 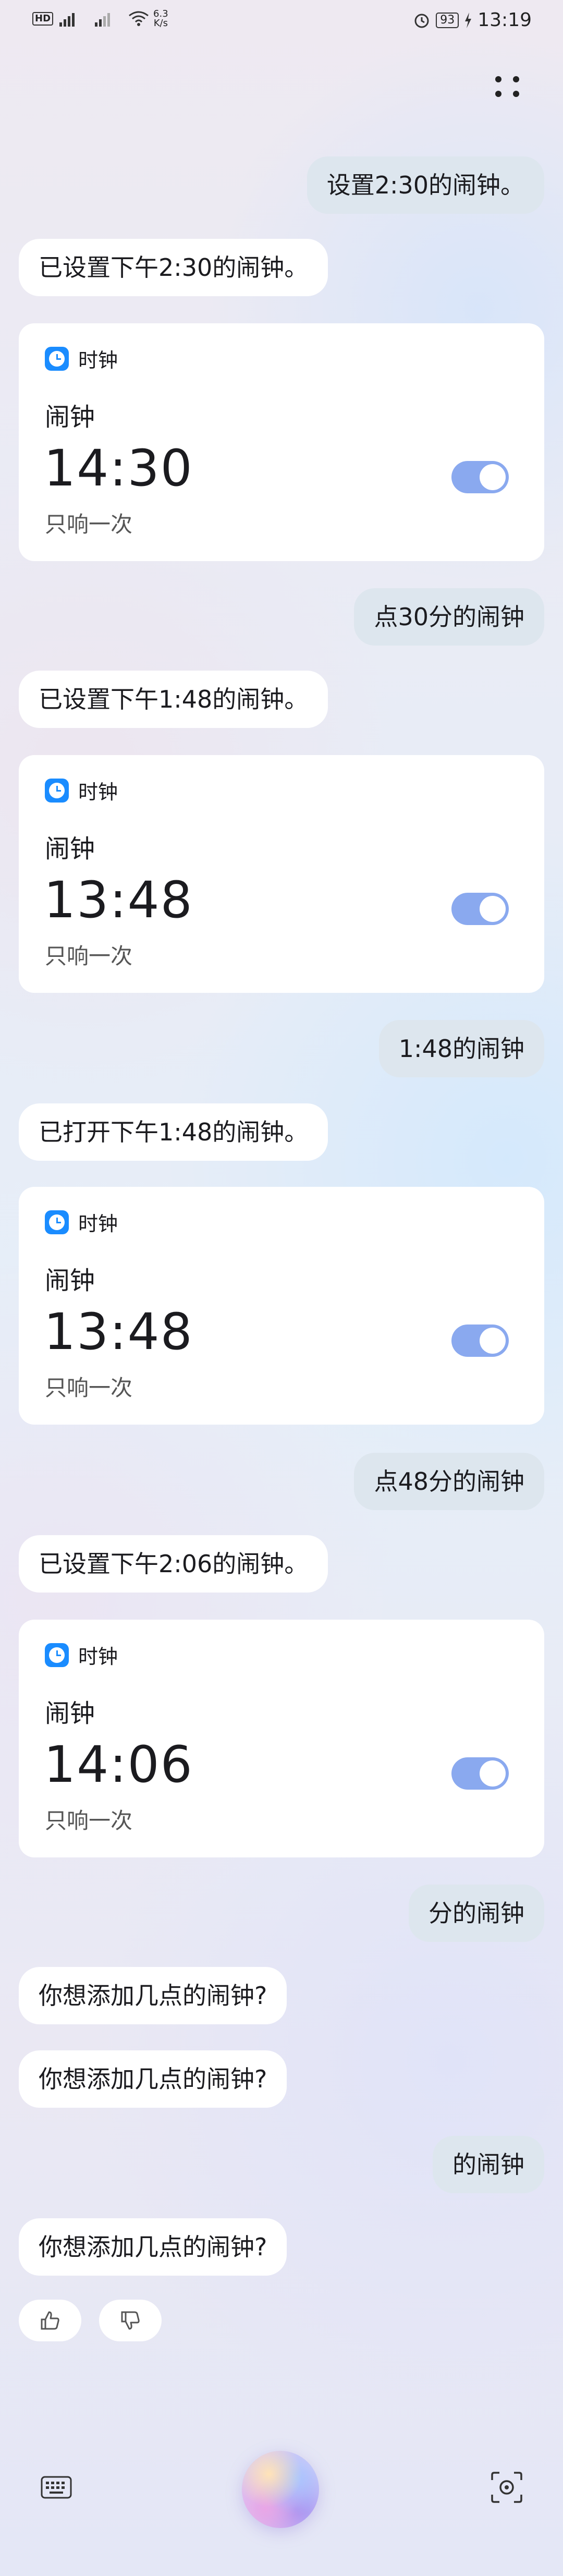 What do you see at coordinates (160, 23) in the screenshot?
I see `net-speed-unit: K/s` at bounding box center [160, 23].